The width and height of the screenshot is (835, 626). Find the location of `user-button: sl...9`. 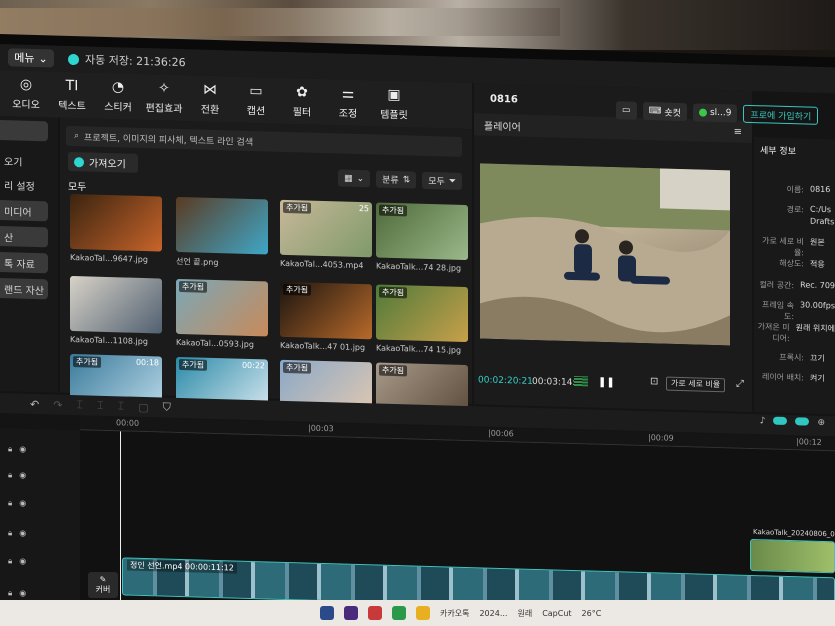

user-button: sl...9 is located at coordinates (715, 113).